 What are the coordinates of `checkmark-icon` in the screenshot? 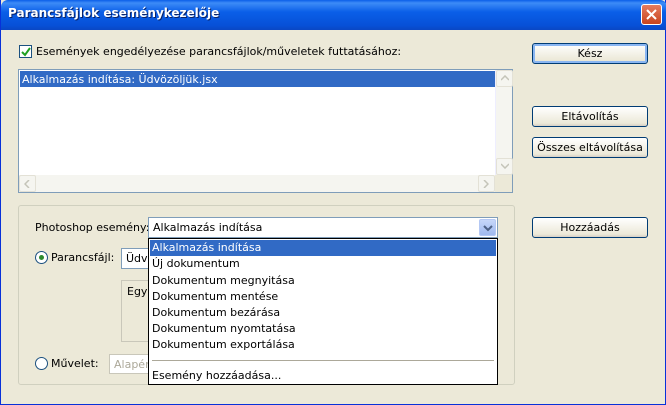 It's located at (26, 52).